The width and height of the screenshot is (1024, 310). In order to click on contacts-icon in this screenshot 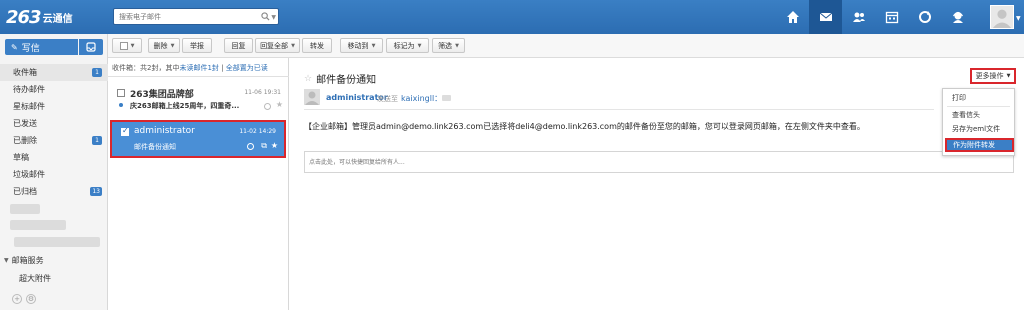, I will do `click(858, 17)`.